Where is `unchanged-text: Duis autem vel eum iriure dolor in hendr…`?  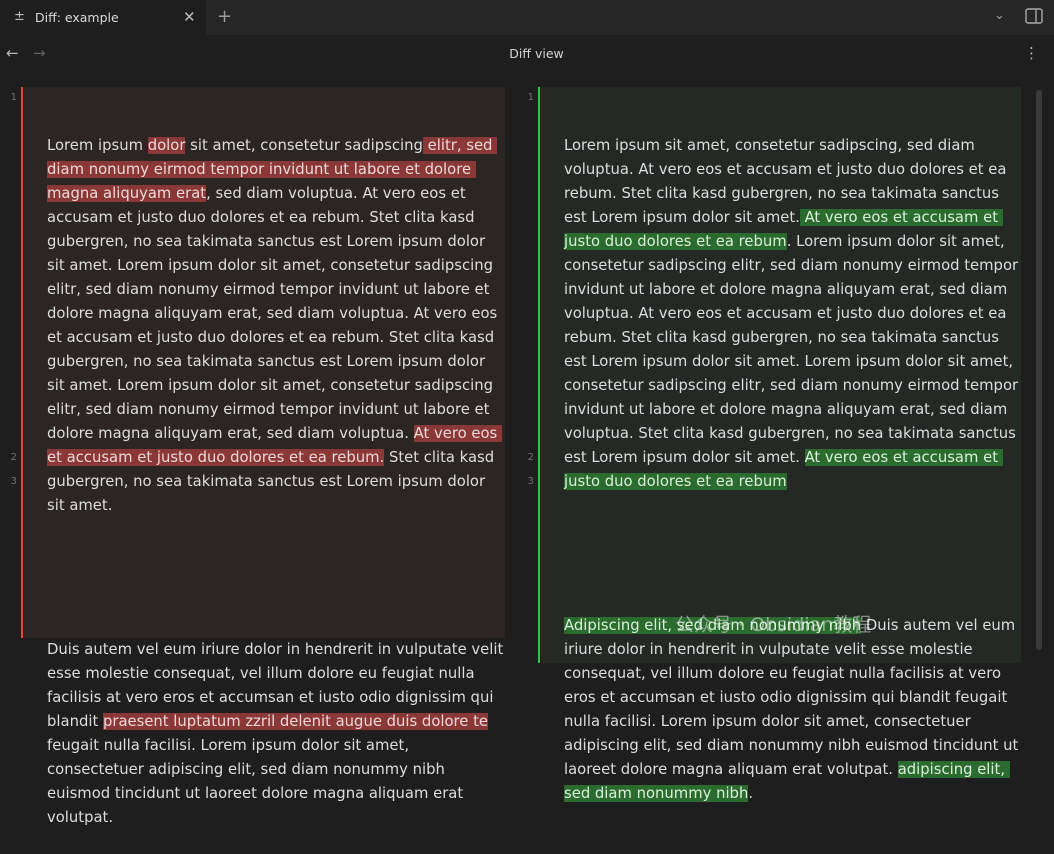
unchanged-text: Duis autem vel eum iriure dolor in hendr… is located at coordinates (794, 697).